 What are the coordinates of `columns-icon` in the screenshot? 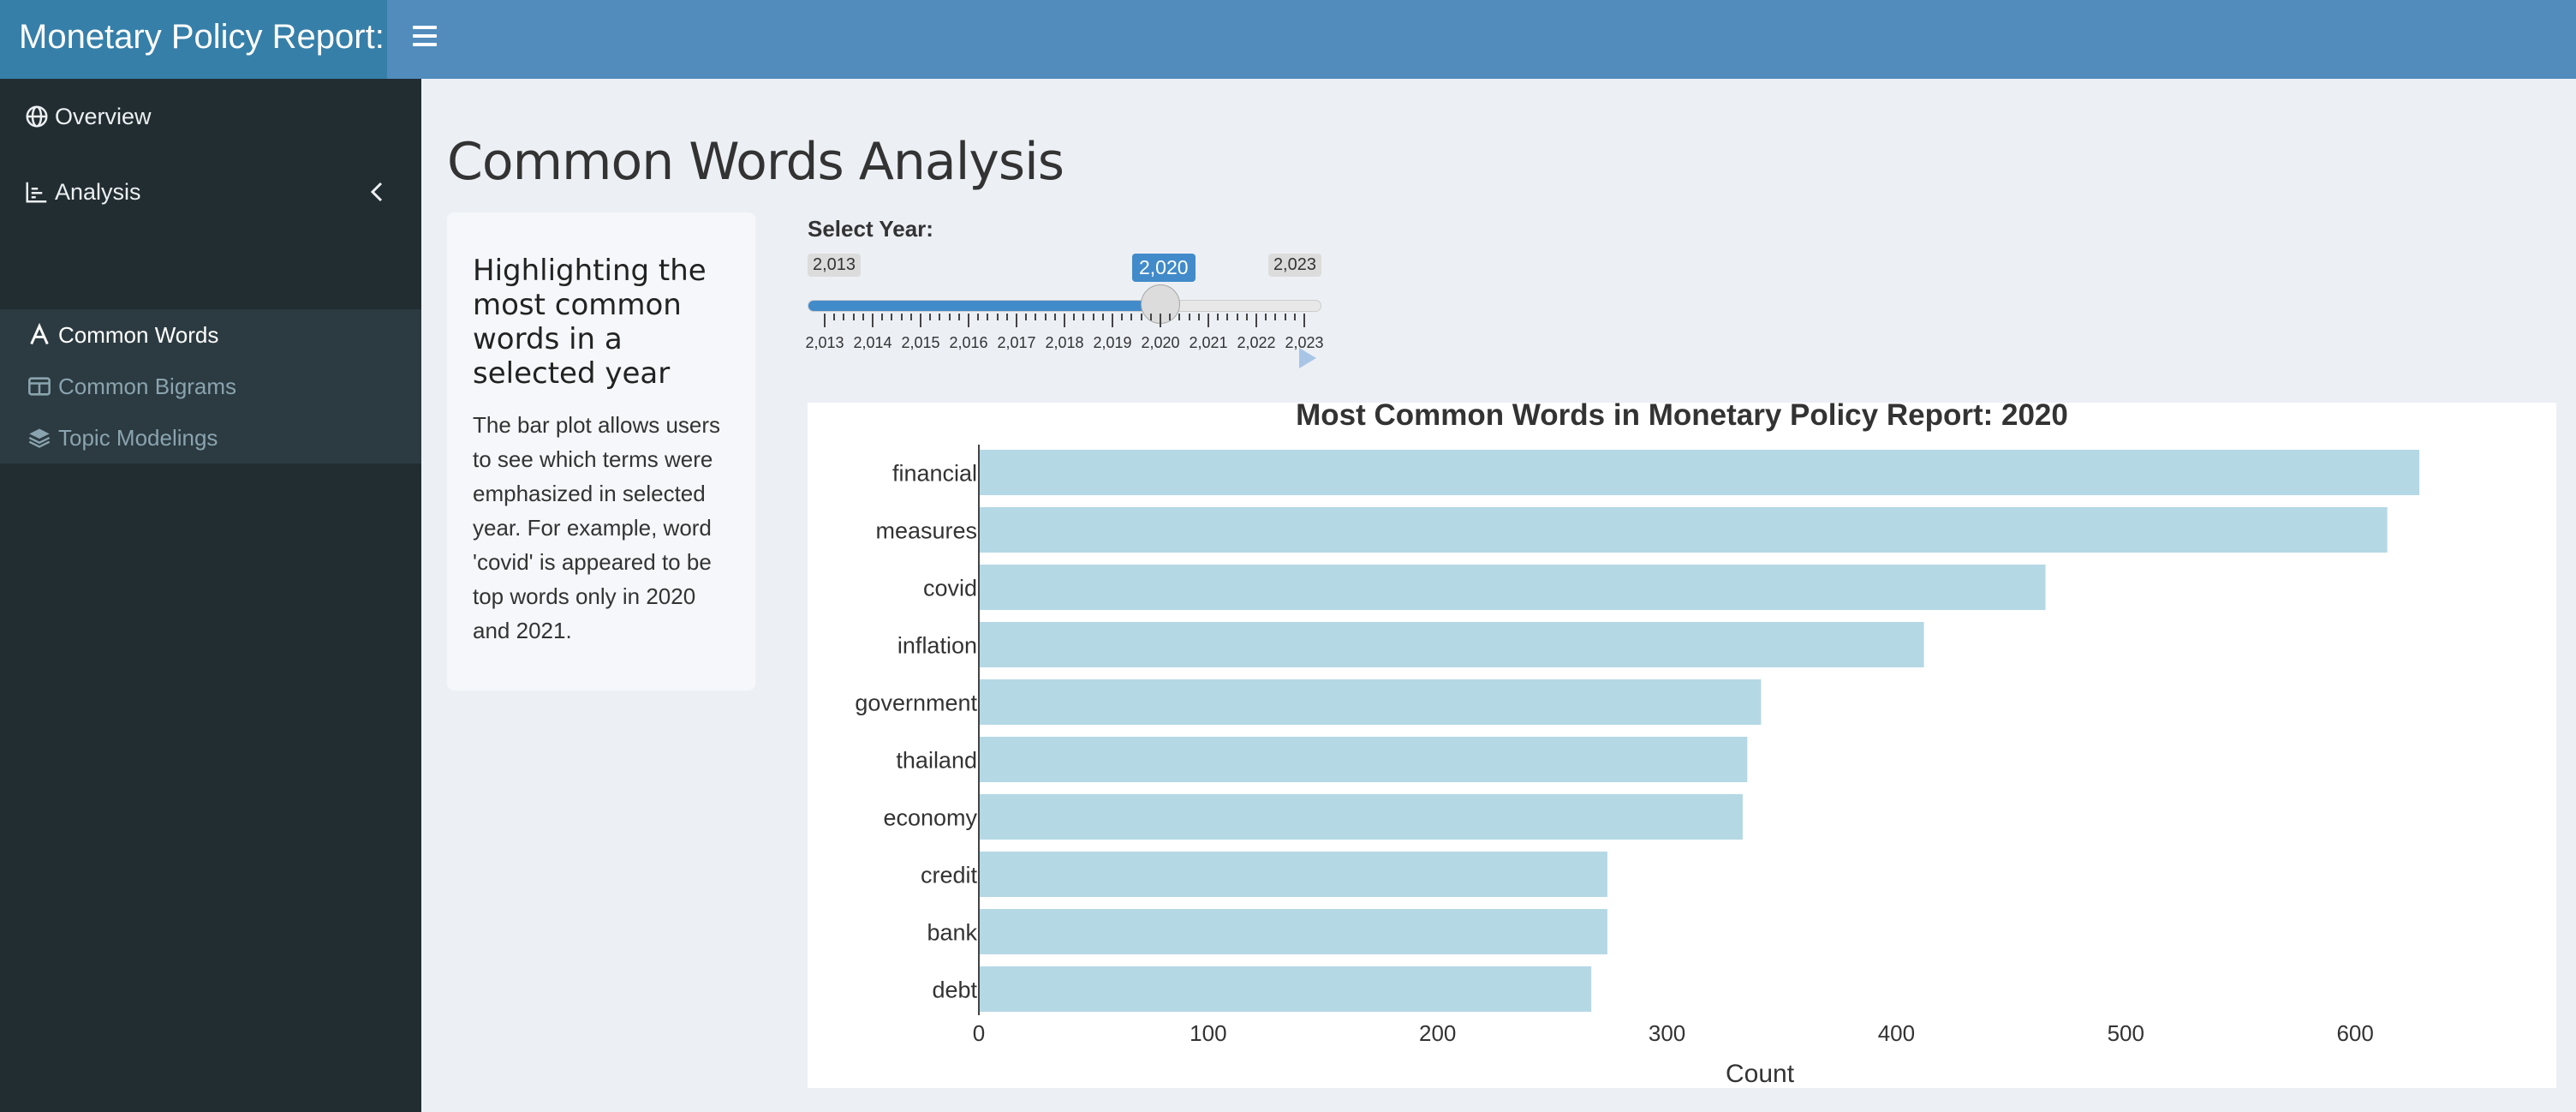 It's located at (39, 386).